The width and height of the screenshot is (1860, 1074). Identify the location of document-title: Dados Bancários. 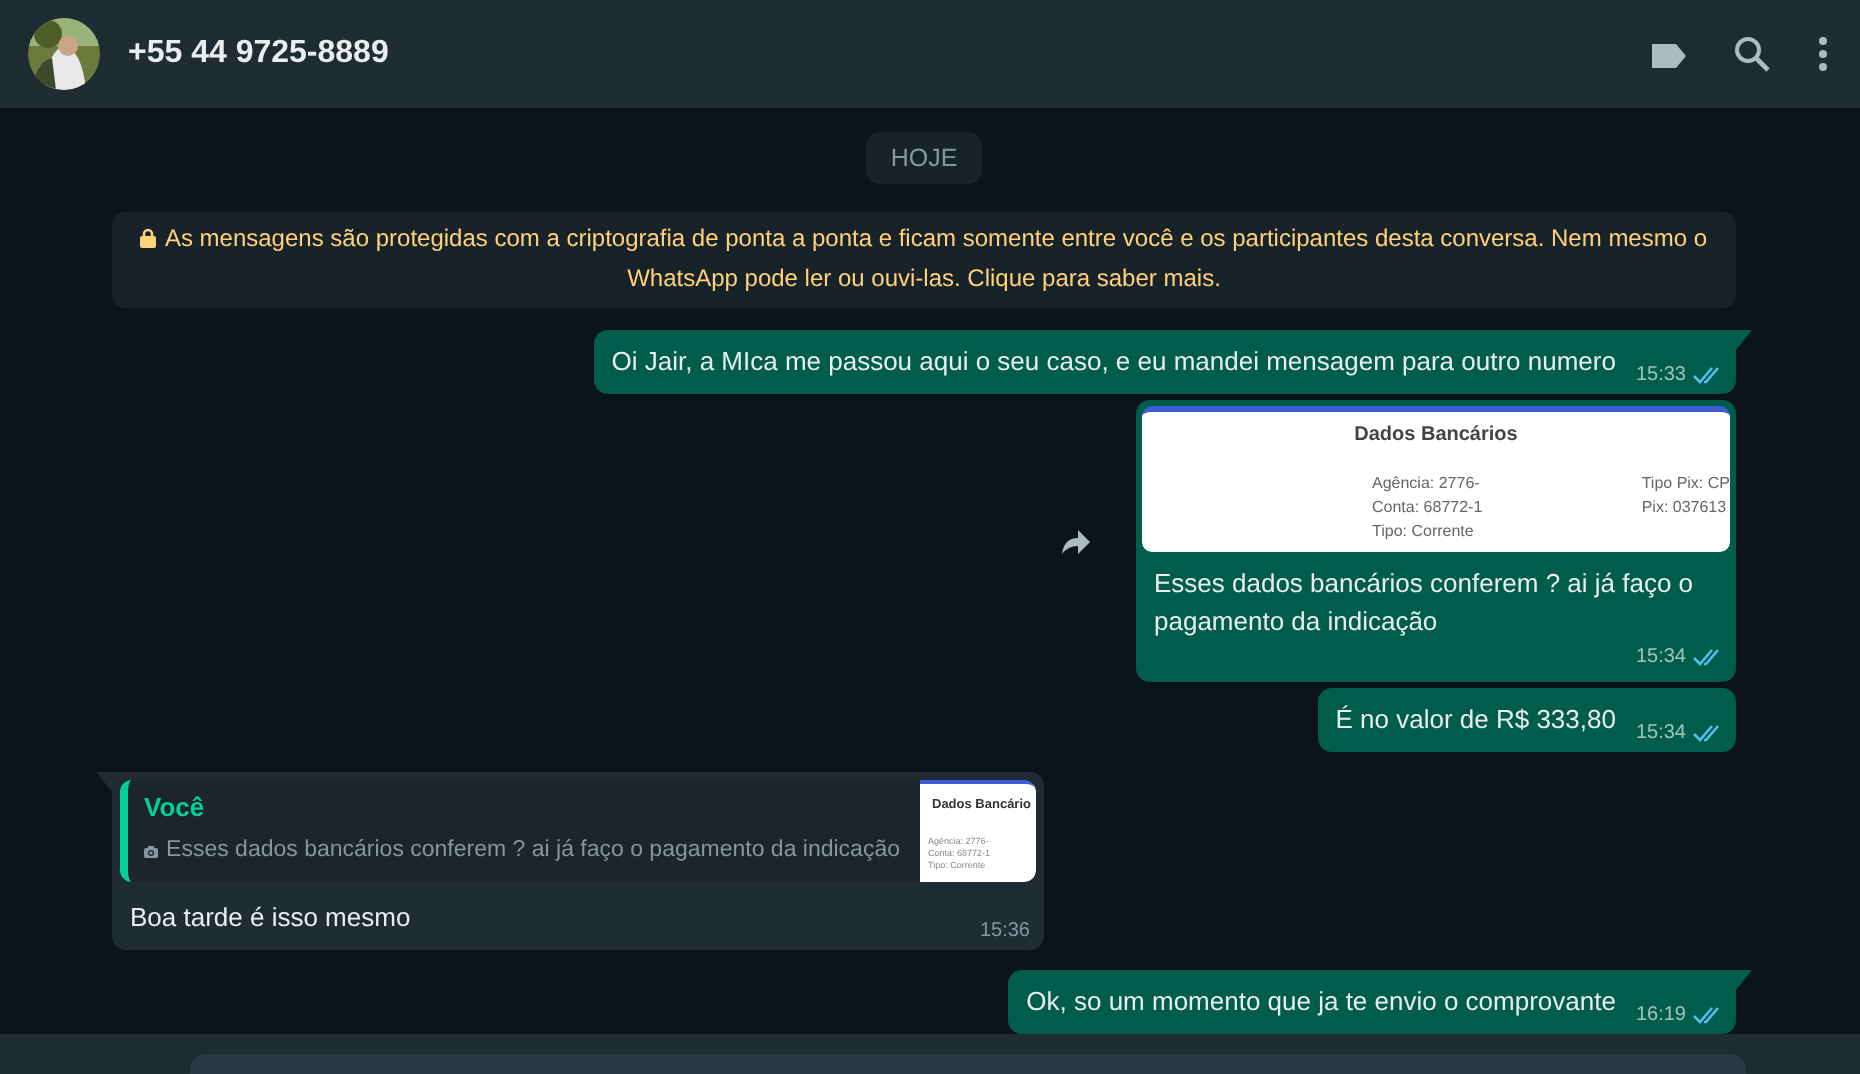
(1436, 436).